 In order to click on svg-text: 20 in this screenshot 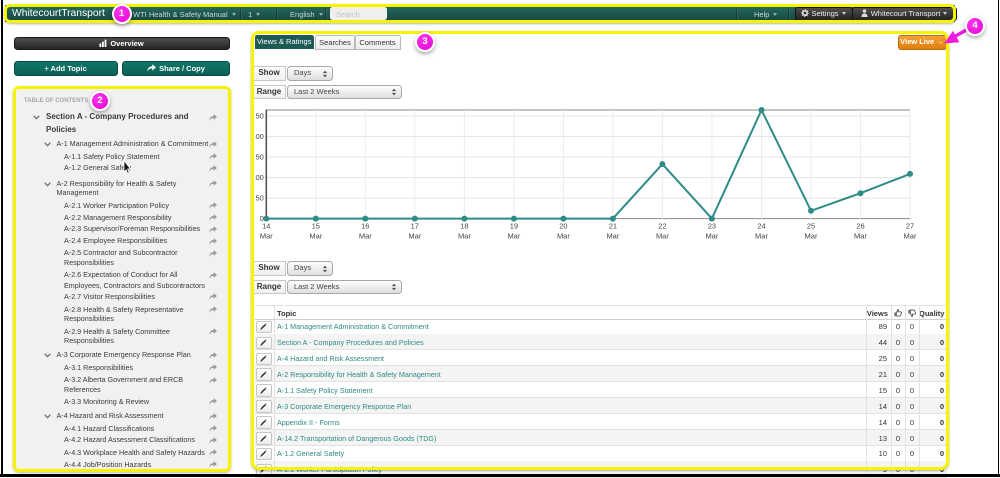, I will do `click(563, 226)`.